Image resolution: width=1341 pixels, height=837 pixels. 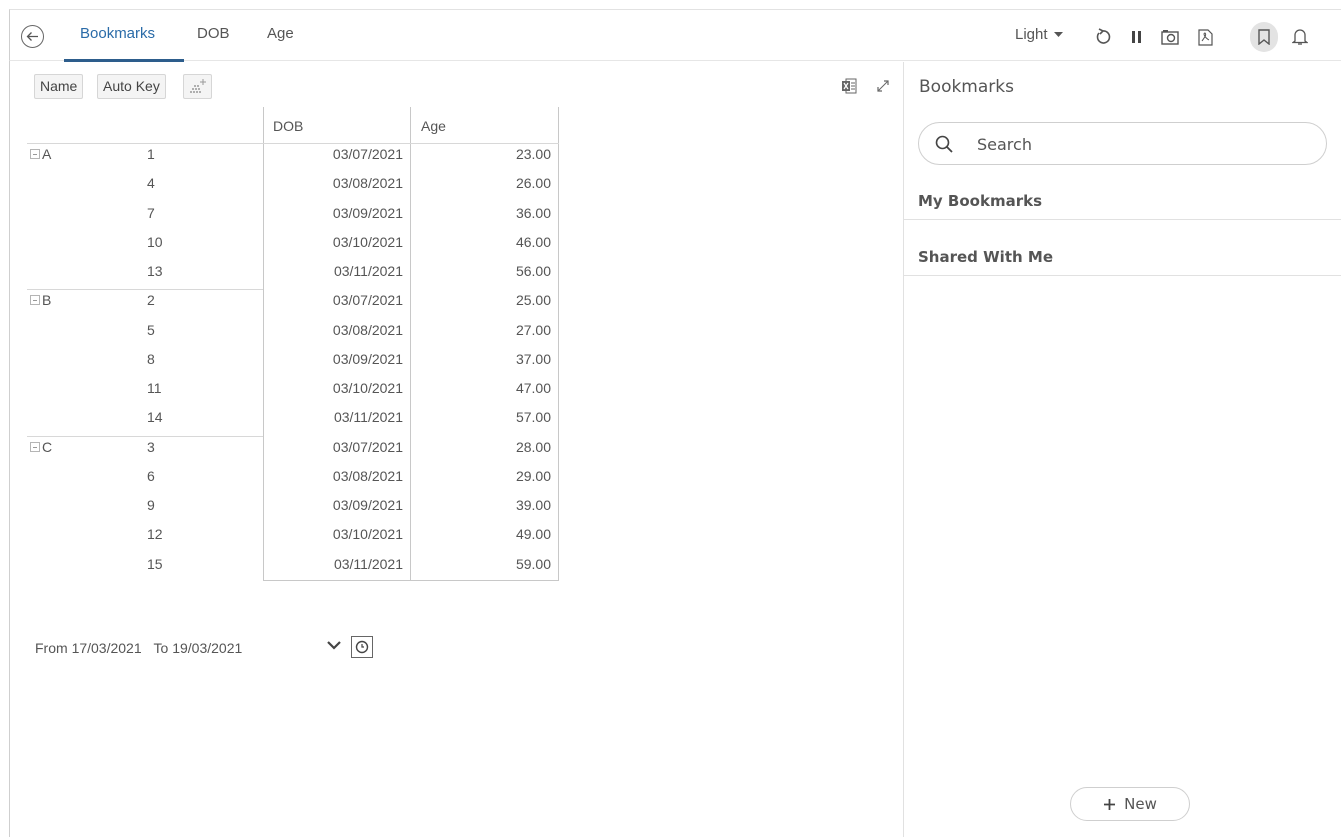 What do you see at coordinates (1110, 804) in the screenshot?
I see `plus-icon` at bounding box center [1110, 804].